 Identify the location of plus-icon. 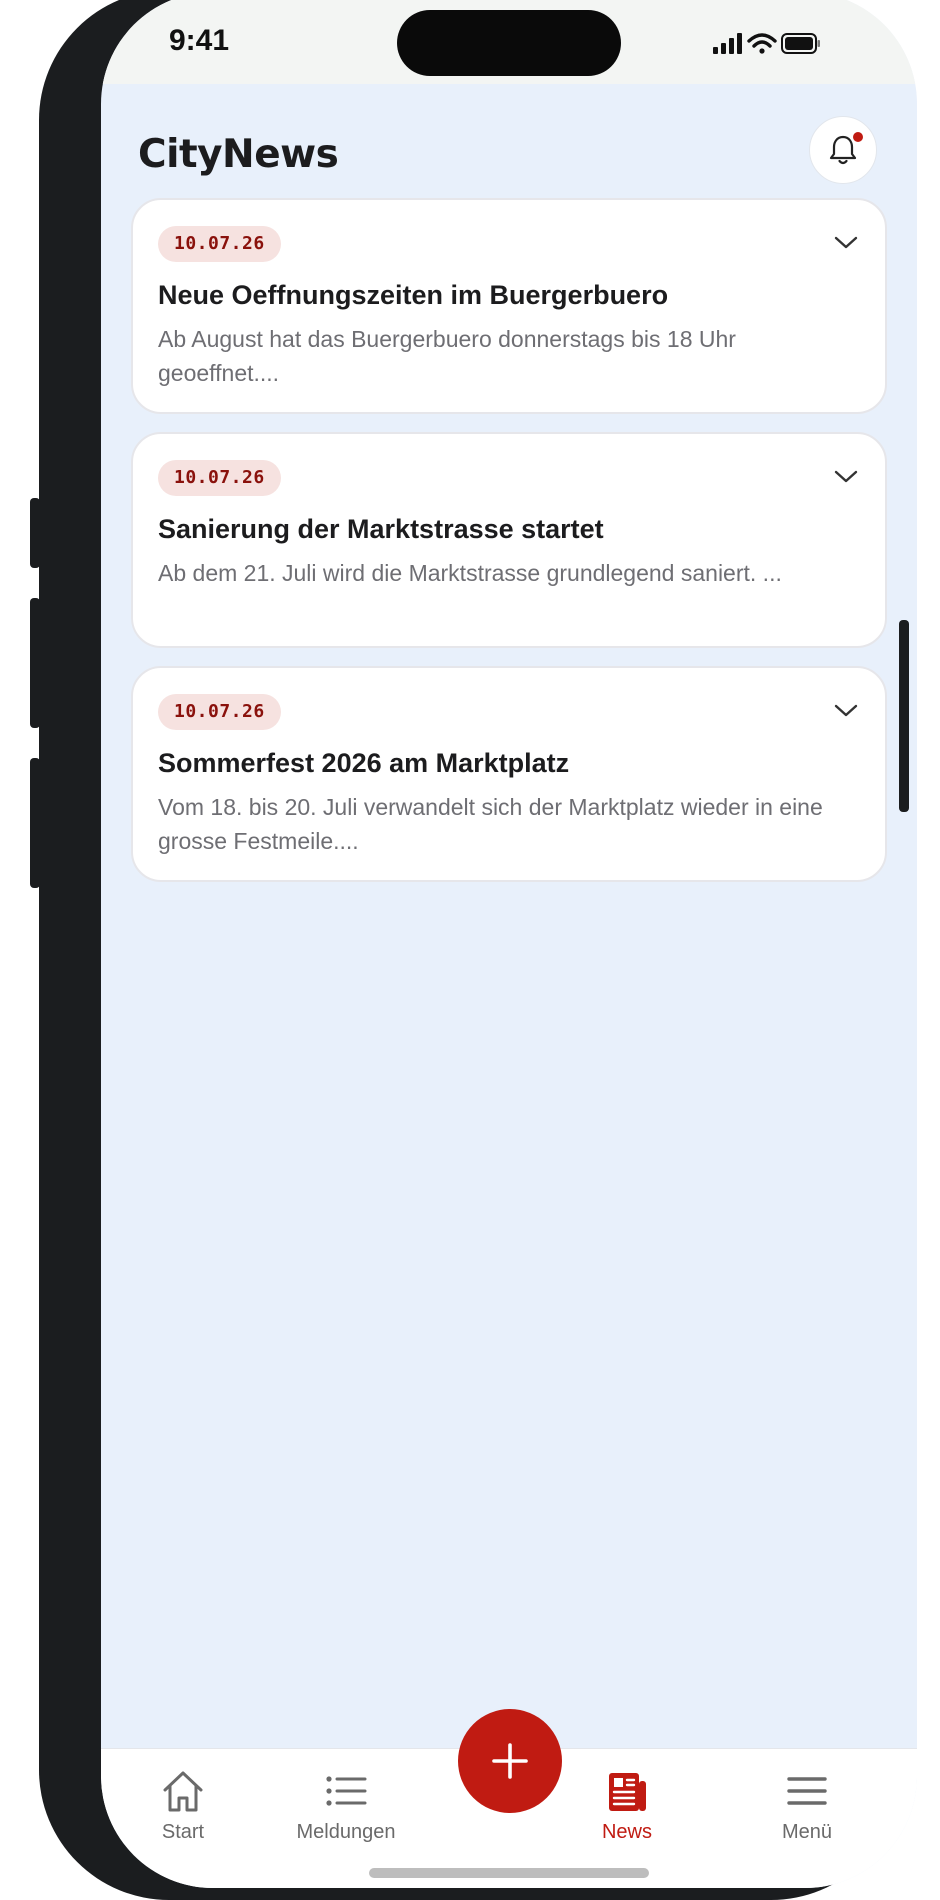
(510, 1761).